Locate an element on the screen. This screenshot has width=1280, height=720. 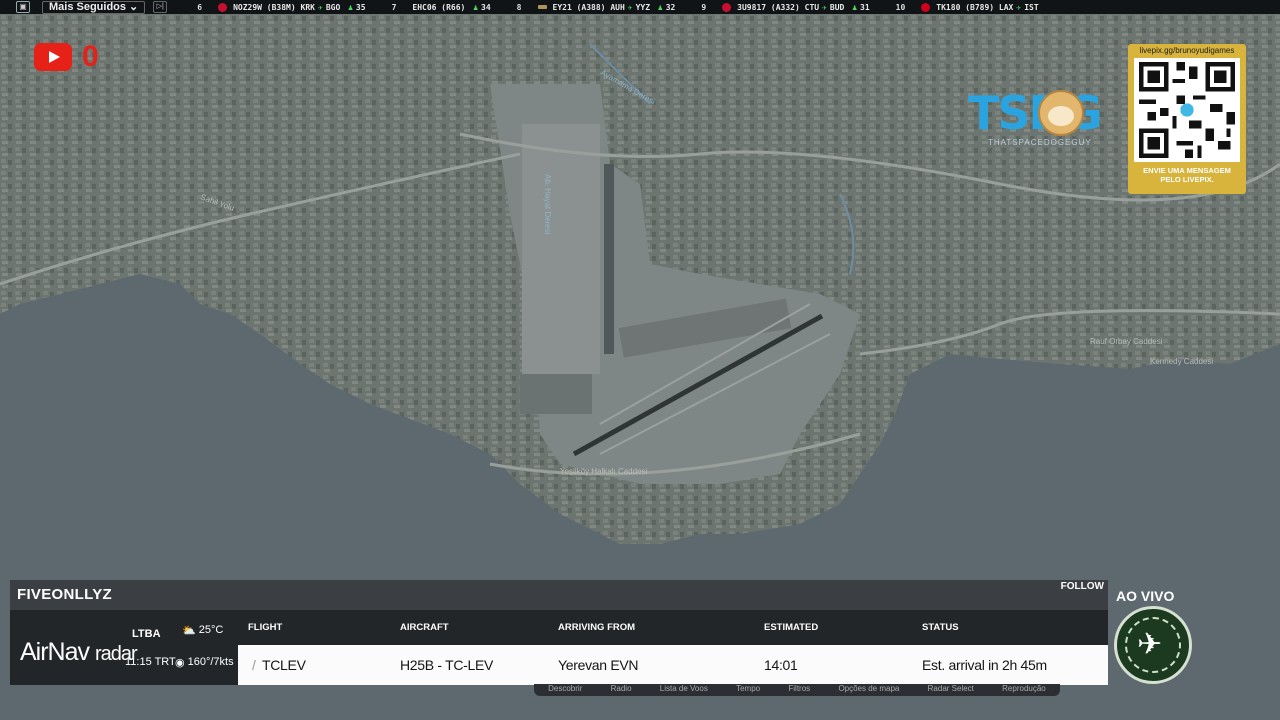
doge-icon is located at coordinates (1061, 113).